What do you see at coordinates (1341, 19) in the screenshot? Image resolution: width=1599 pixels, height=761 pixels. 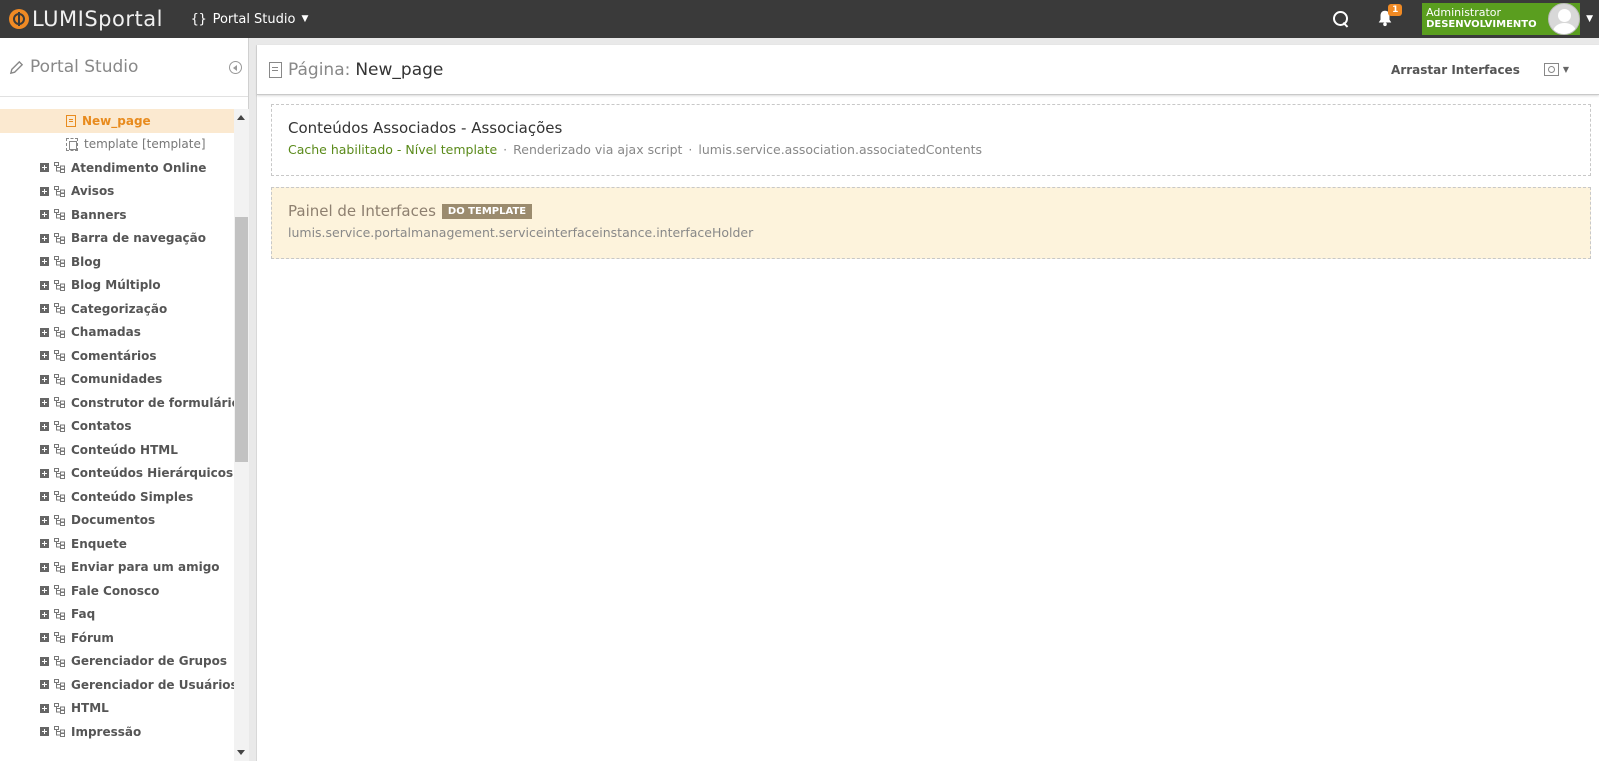 I see `search-icon` at bounding box center [1341, 19].